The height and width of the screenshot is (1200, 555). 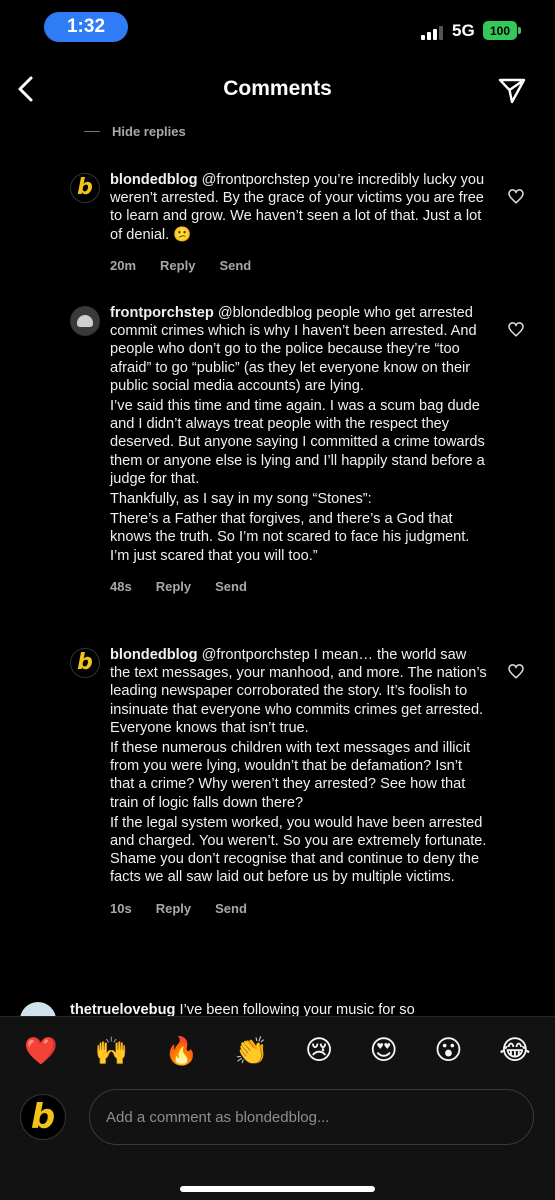 I want to click on battery-icon: 100, so click(x=502, y=30).